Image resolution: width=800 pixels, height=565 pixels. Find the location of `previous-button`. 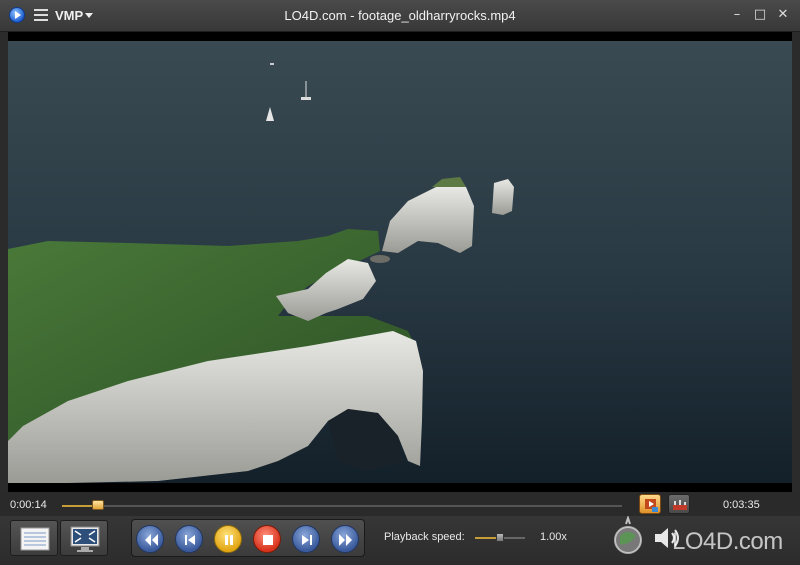

previous-button is located at coordinates (189, 539).